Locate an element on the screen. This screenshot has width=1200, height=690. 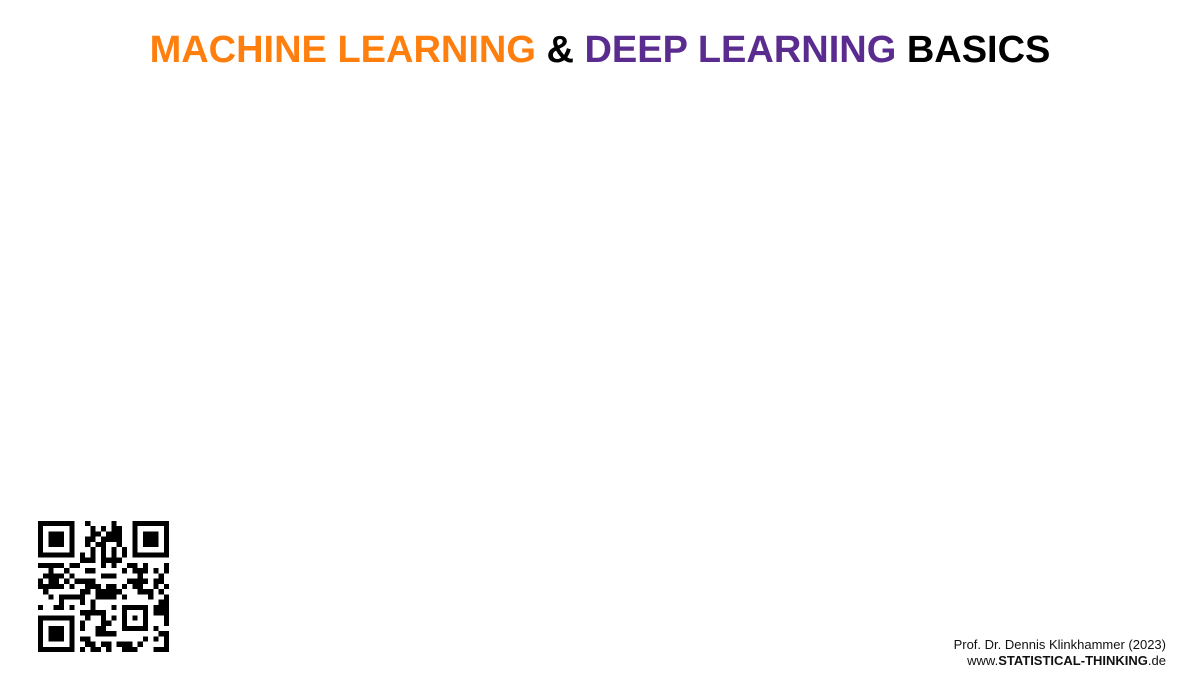
author-credit: Prof. Dr. Dennis Klinkhammer (2023) is located at coordinates (1059, 644).